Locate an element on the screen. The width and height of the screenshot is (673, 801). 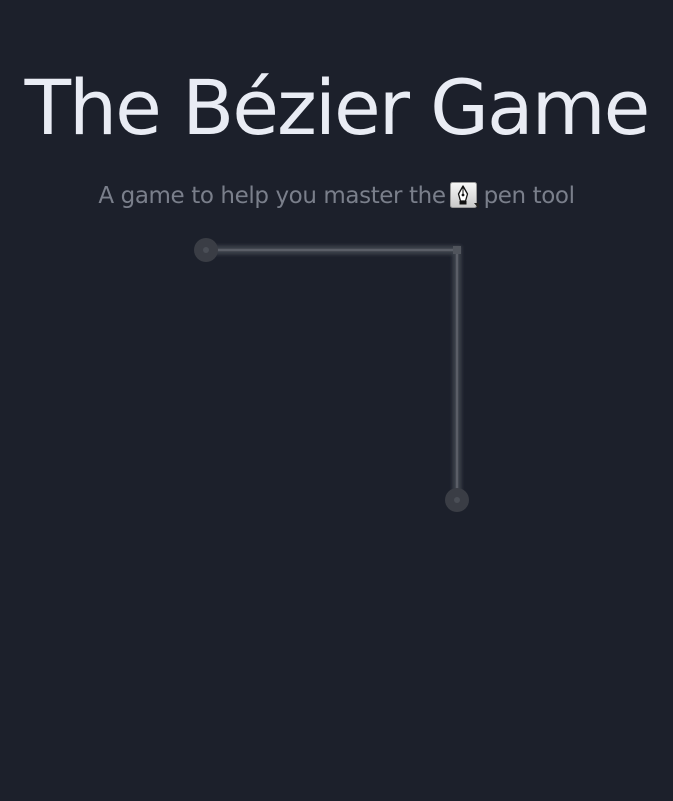
target-path-stroke is located at coordinates (332, 374).